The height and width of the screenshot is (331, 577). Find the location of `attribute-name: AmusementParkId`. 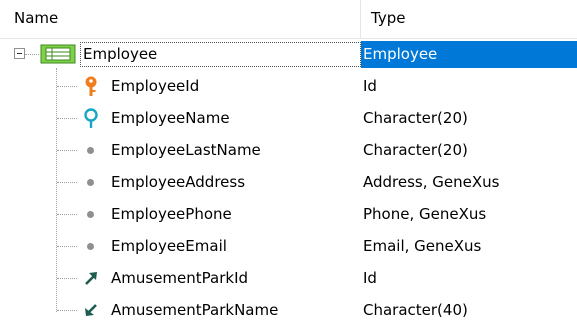

attribute-name: AmusementParkId is located at coordinates (180, 278).